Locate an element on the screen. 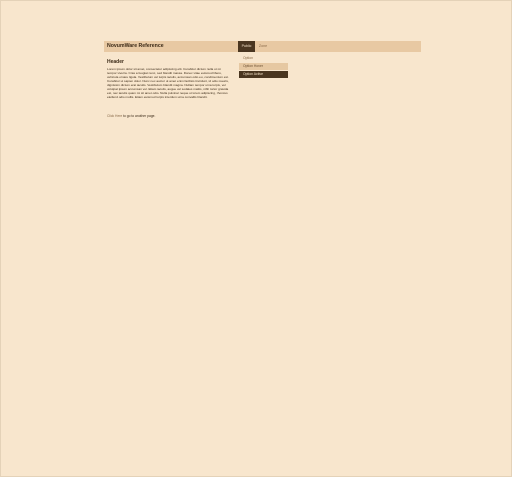 The image size is (512, 477). menu-item-option-hover: Option Hover is located at coordinates (263, 66).